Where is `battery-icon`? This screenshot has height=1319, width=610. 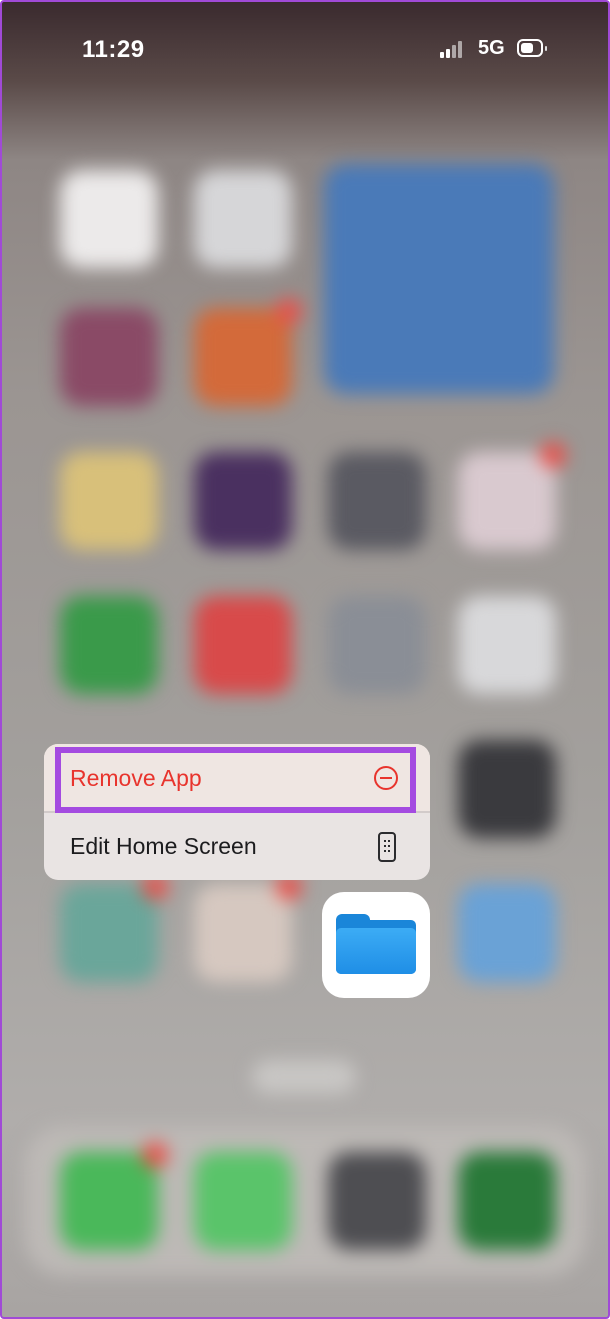 battery-icon is located at coordinates (532, 48).